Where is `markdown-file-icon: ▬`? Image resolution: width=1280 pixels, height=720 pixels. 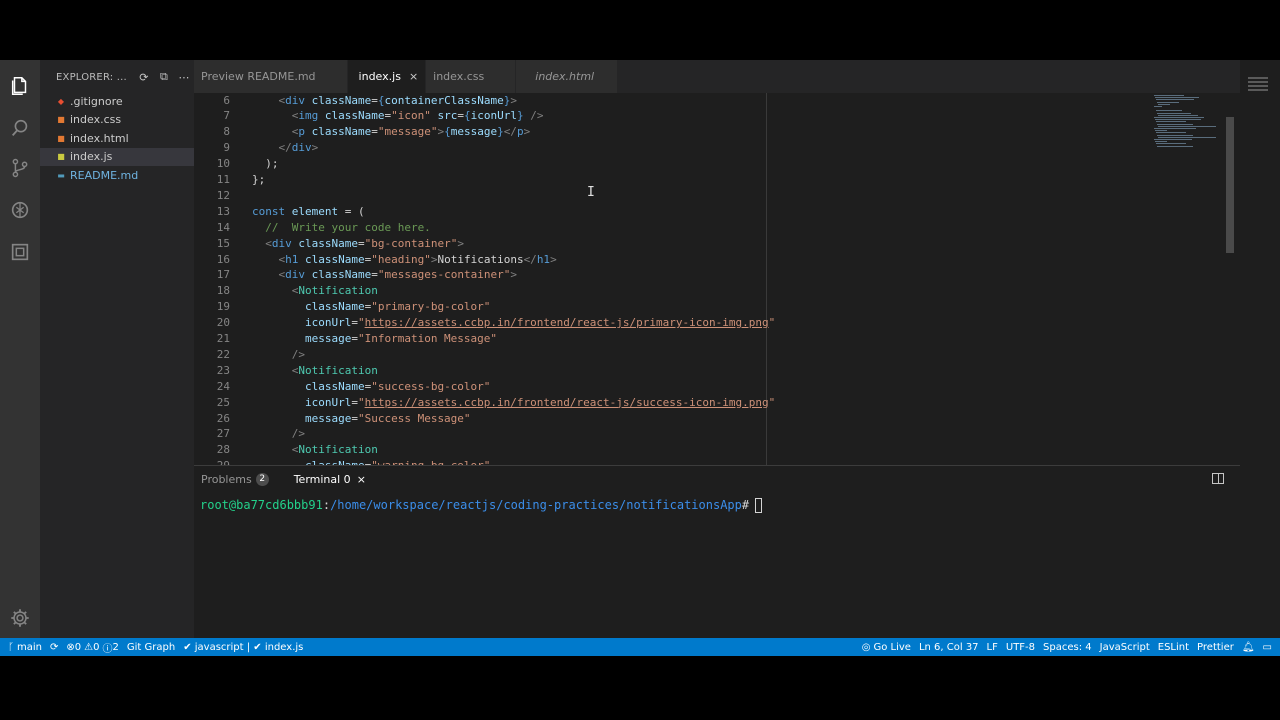 markdown-file-icon: ▬ is located at coordinates (61, 175).